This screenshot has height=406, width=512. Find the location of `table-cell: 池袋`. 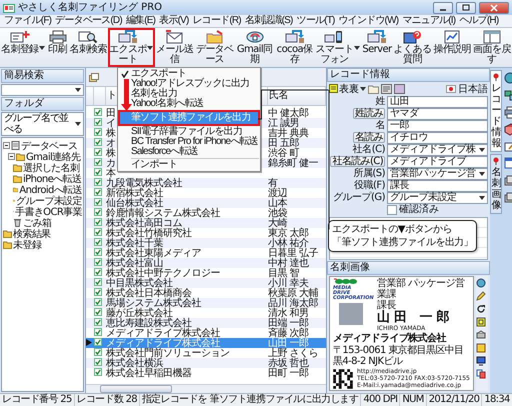

table-cell: 池袋 is located at coordinates (277, 213).